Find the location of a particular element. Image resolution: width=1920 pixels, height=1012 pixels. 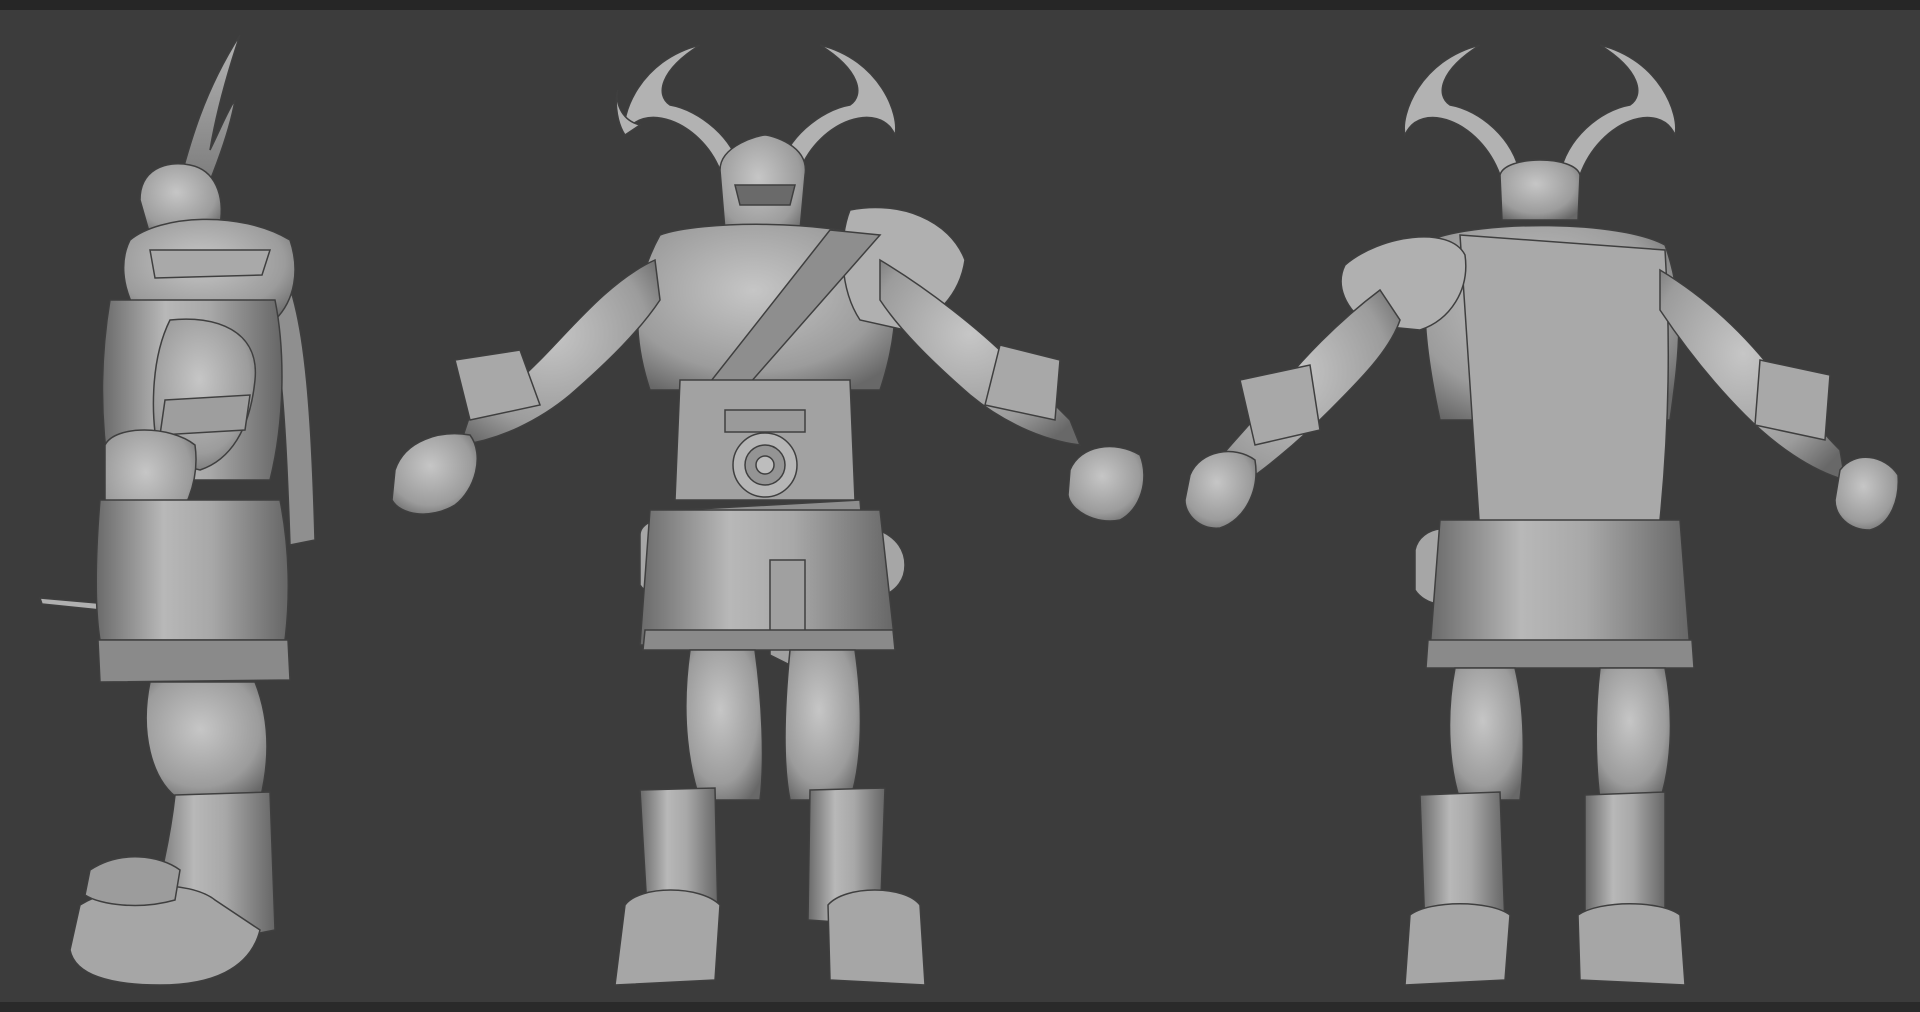

side-view is located at coordinates (177, 510).